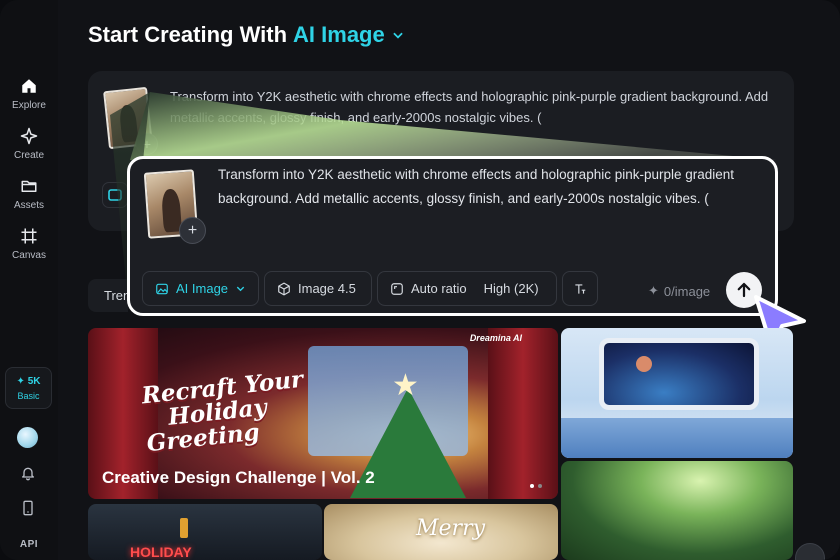 Image resolution: width=840 pixels, height=560 pixels. I want to click on sidebar-item-explore: Explore, so click(29, 94).